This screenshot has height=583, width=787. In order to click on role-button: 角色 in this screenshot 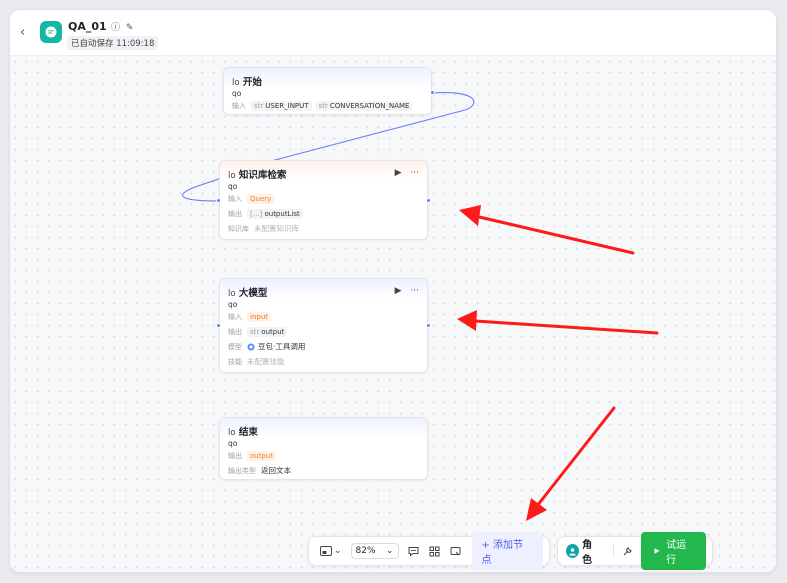, I will do `click(583, 551)`.